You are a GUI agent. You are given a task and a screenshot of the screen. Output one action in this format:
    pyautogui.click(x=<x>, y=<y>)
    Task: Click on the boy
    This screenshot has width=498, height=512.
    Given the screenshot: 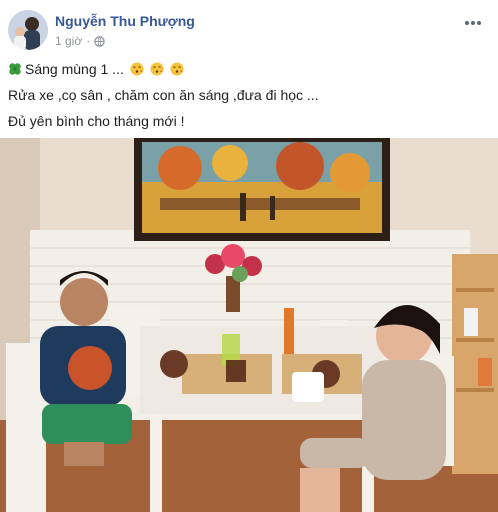 What is the action you would take?
    pyautogui.click(x=84, y=302)
    